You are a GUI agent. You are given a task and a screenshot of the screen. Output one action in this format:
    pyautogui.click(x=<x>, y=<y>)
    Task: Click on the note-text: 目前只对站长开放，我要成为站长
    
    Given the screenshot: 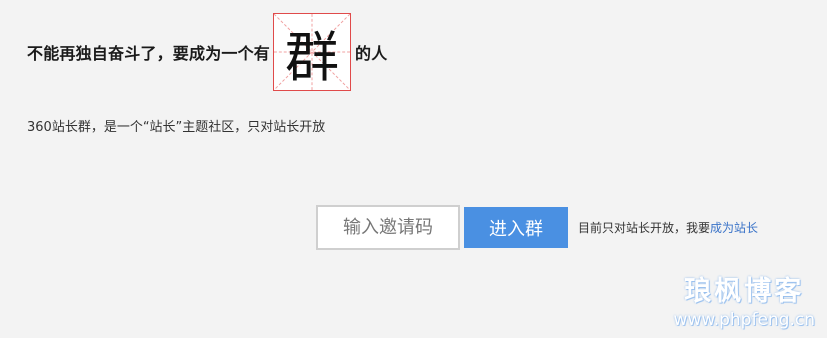 What is the action you would take?
    pyautogui.click(x=668, y=227)
    